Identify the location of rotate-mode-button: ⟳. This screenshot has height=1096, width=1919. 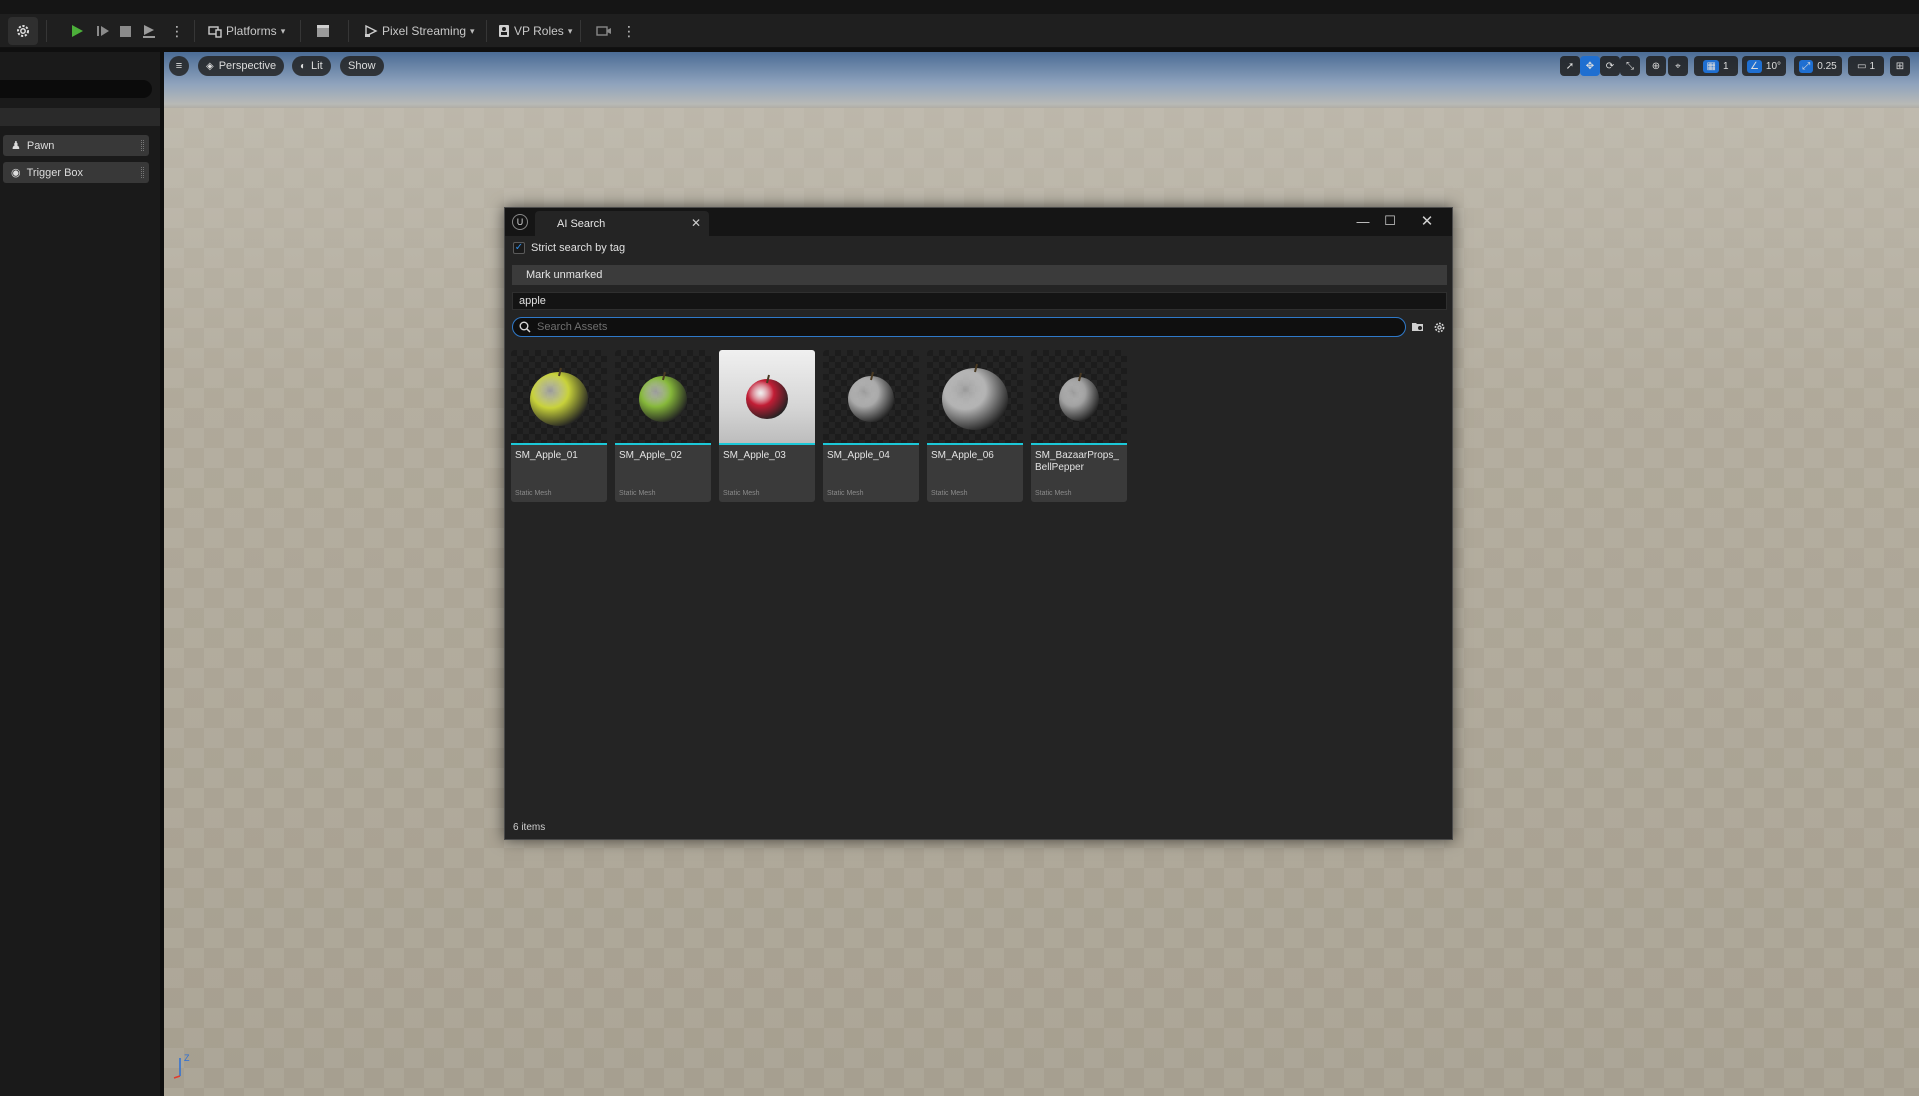
(1610, 66).